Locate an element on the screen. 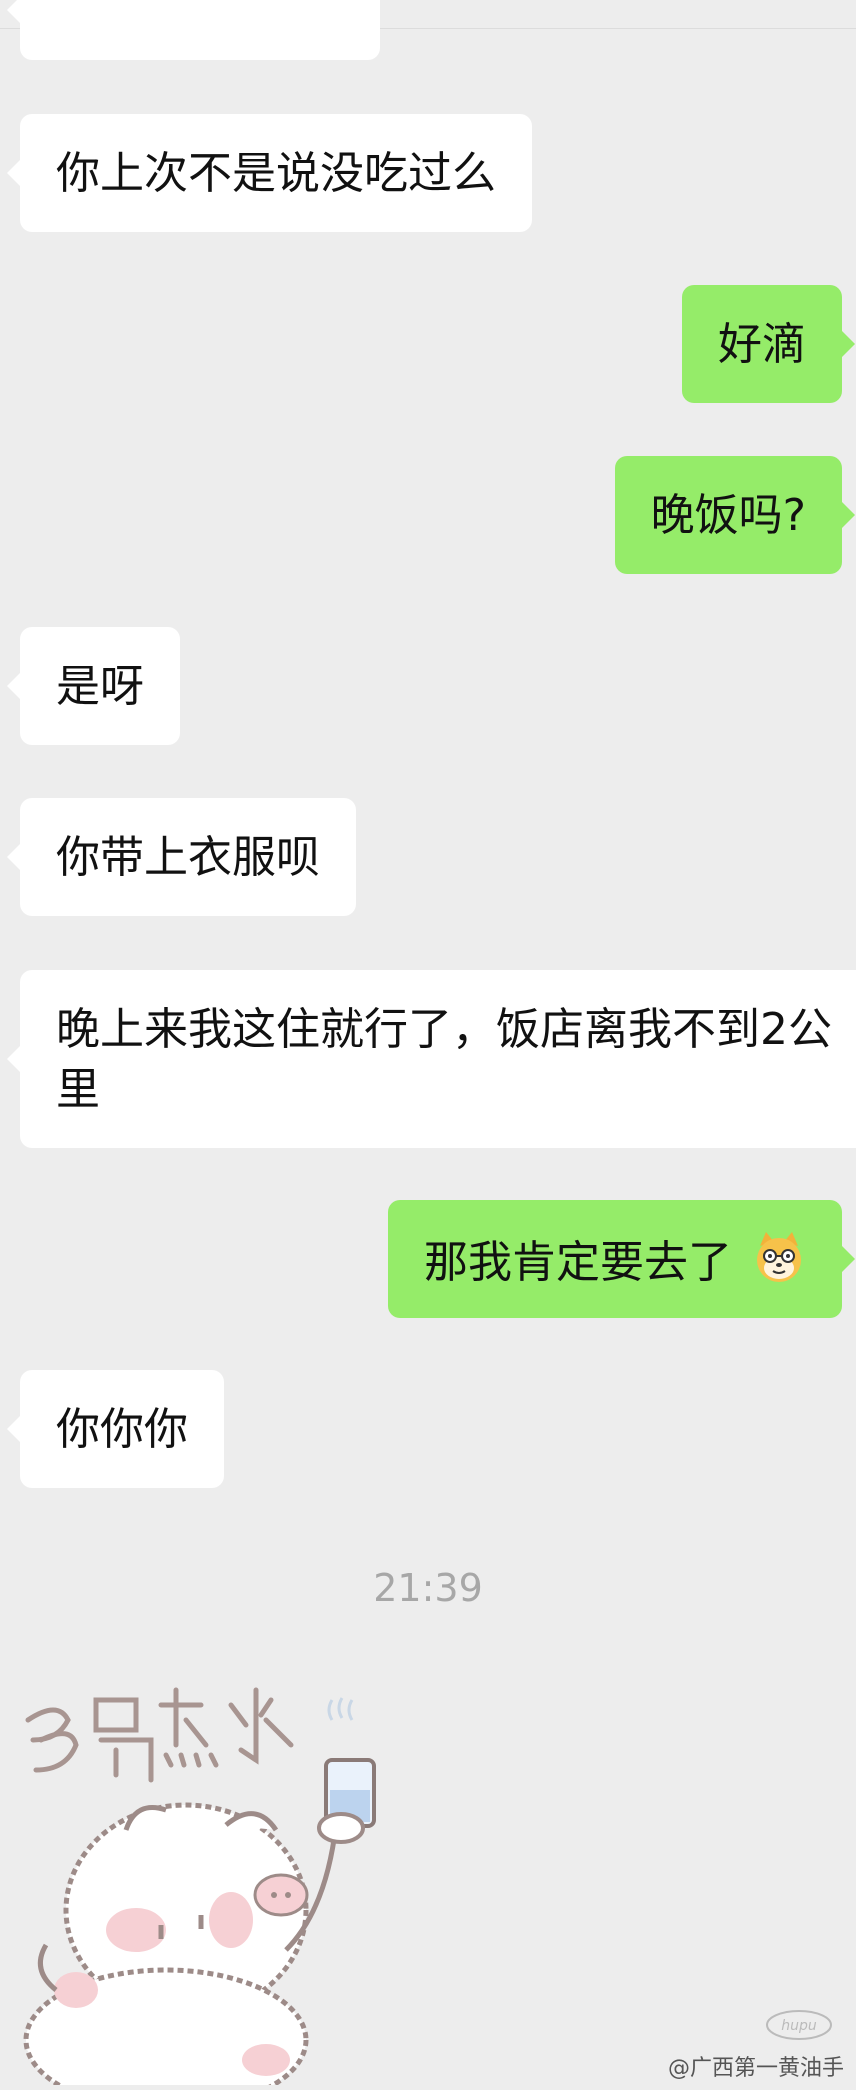 The height and width of the screenshot is (2090, 856). chat-timestamp: 21:39 is located at coordinates (428, 1588).